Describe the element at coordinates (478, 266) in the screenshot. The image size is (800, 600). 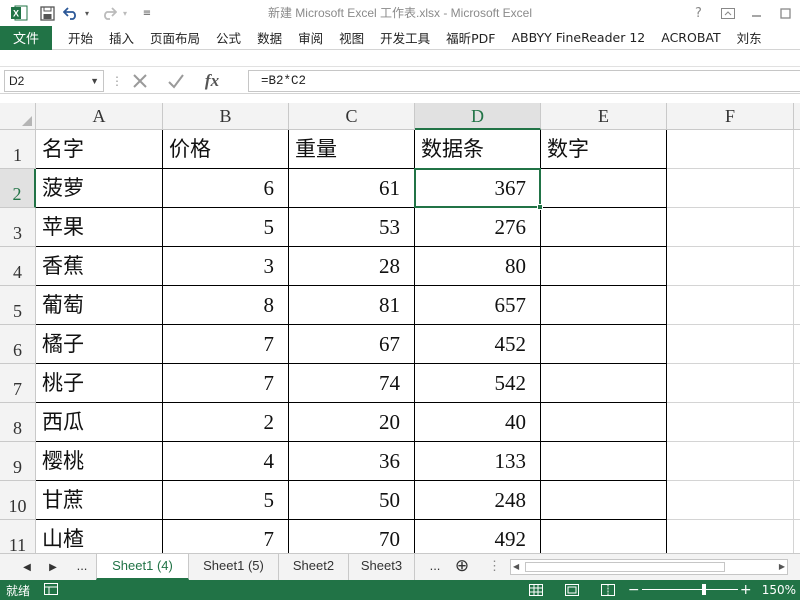
I see `cell-d4: 80` at that location.